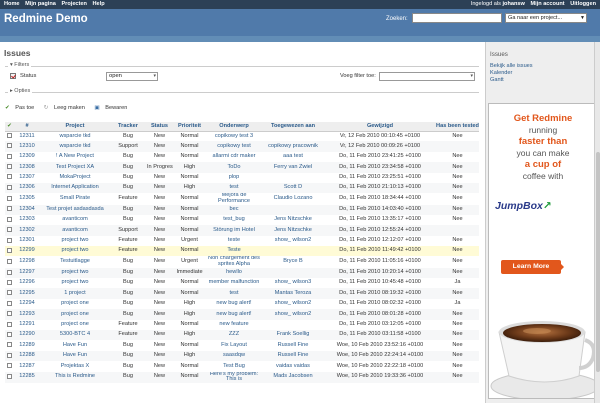 This screenshot has height=403, width=600. I want to click on search-input, so click(457, 18).